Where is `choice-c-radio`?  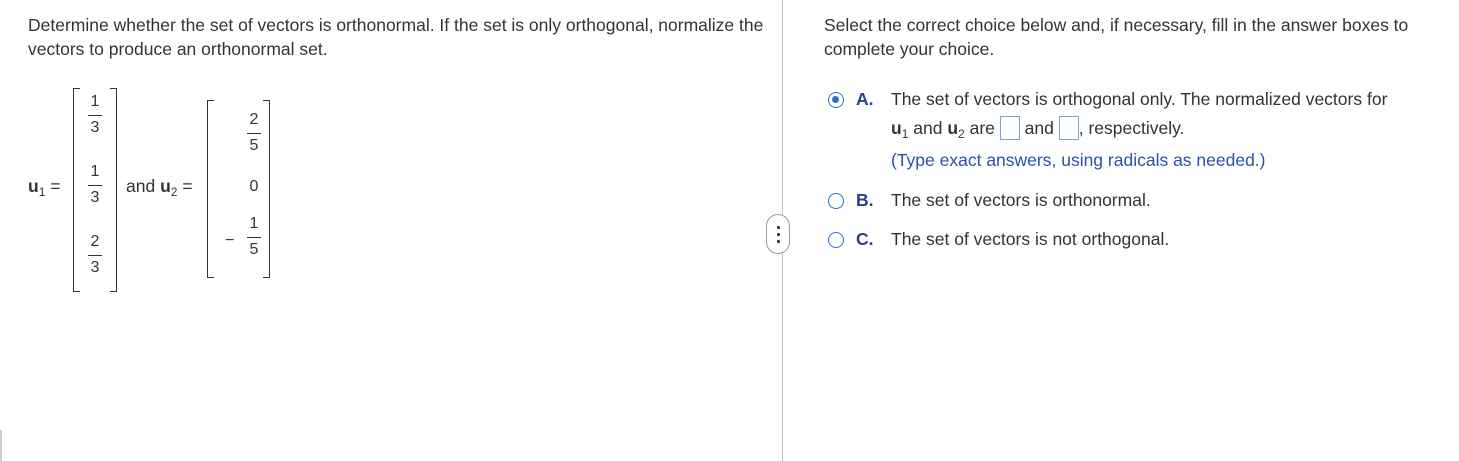 choice-c-radio is located at coordinates (836, 240).